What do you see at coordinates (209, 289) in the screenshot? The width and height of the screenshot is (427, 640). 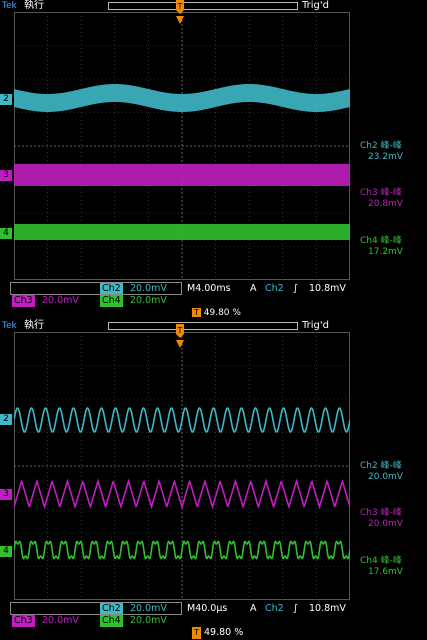 I see `timebase: M4.00ms` at bounding box center [209, 289].